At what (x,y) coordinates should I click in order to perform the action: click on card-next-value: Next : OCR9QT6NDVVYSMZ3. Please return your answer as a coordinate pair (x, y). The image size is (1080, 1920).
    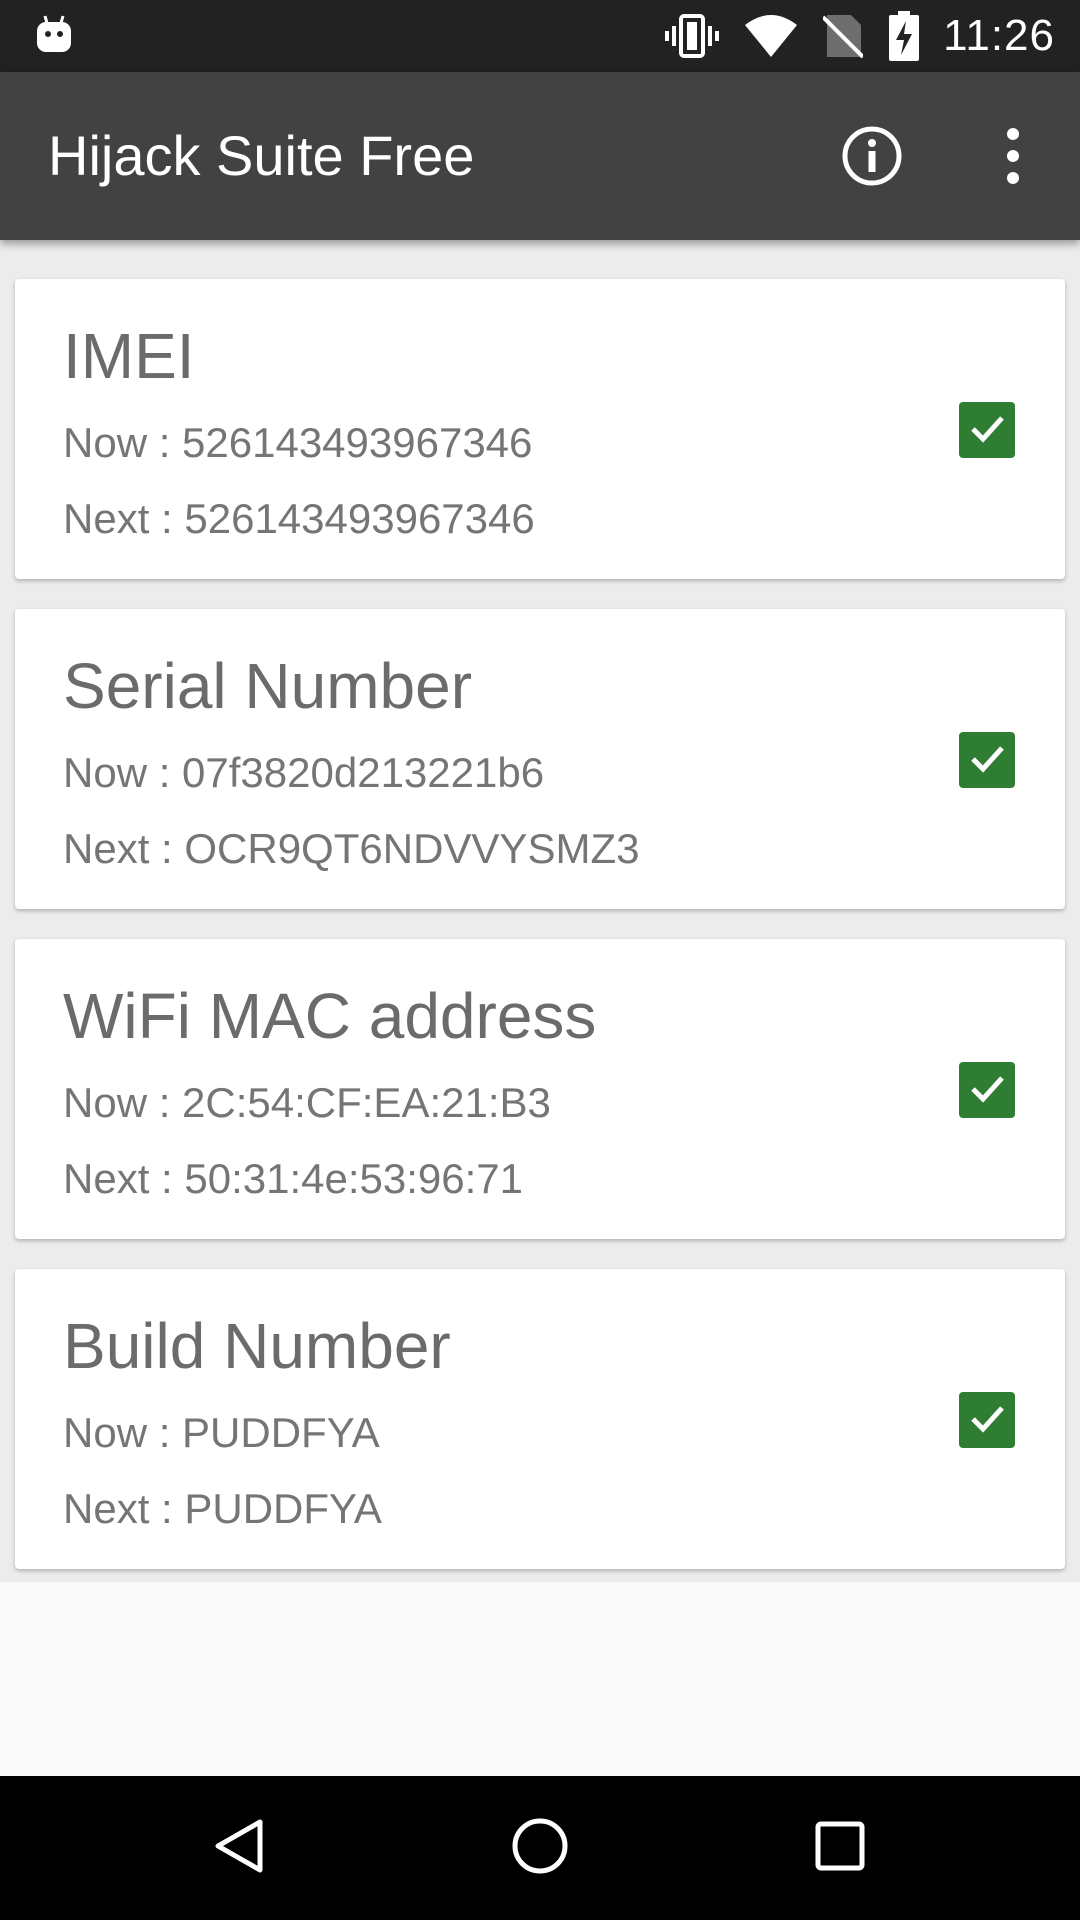
    Looking at the image, I should click on (351, 848).